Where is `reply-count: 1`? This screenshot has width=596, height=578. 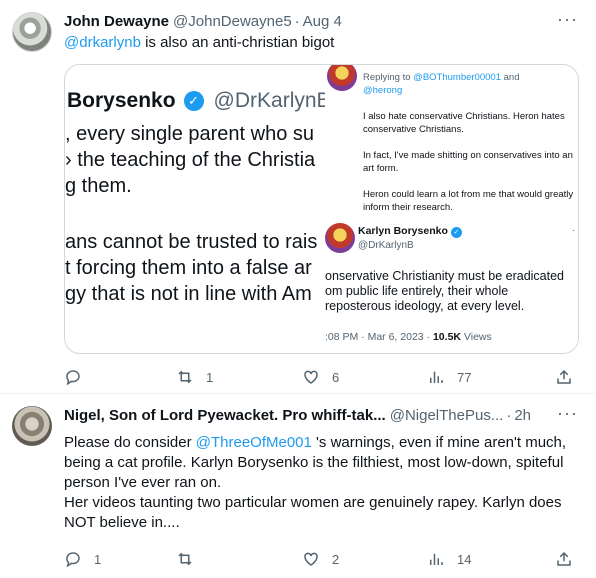
reply-count: 1 is located at coordinates (98, 559).